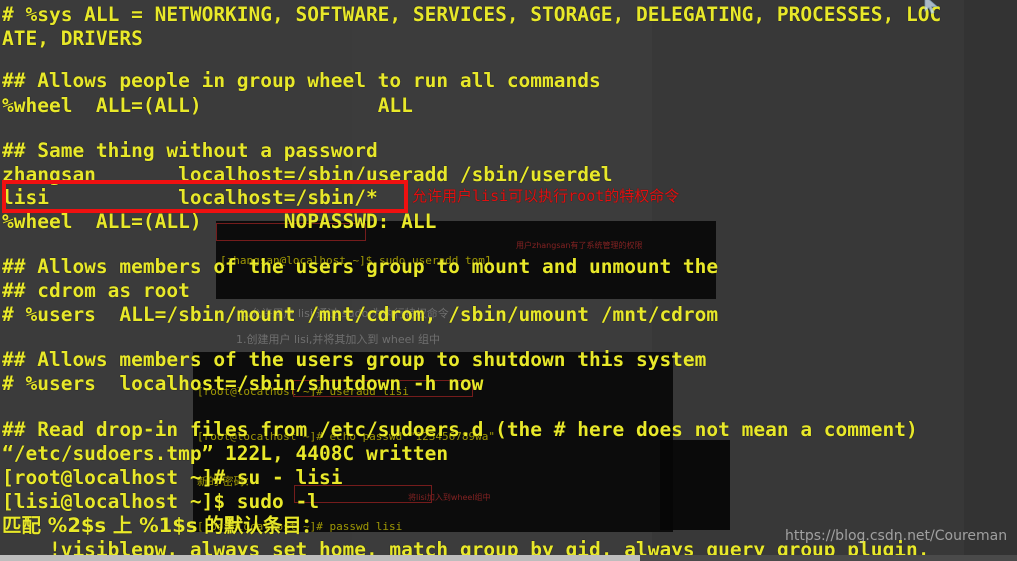  I want to click on callout-suffix-1: 可以执行, so click(538, 196).